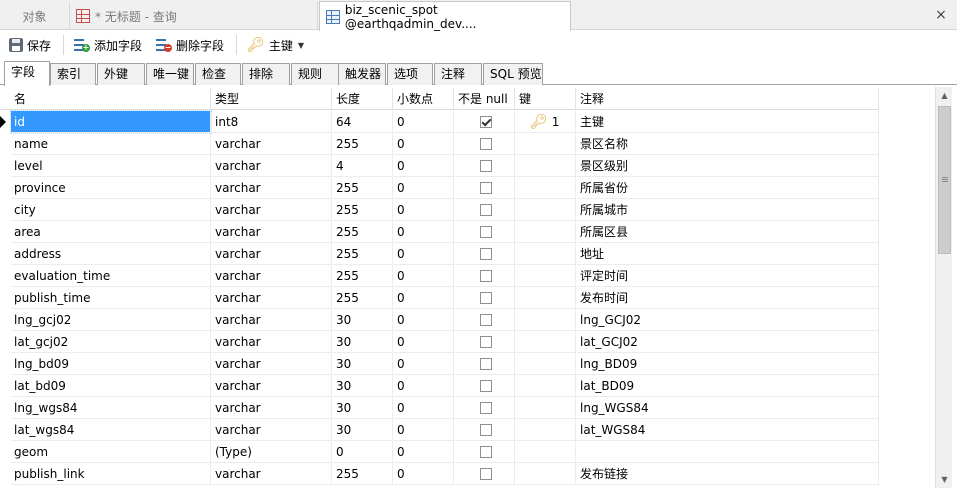 Image resolution: width=957 pixels, height=488 pixels. I want to click on tab-triggers: 触发器, so click(362, 74).